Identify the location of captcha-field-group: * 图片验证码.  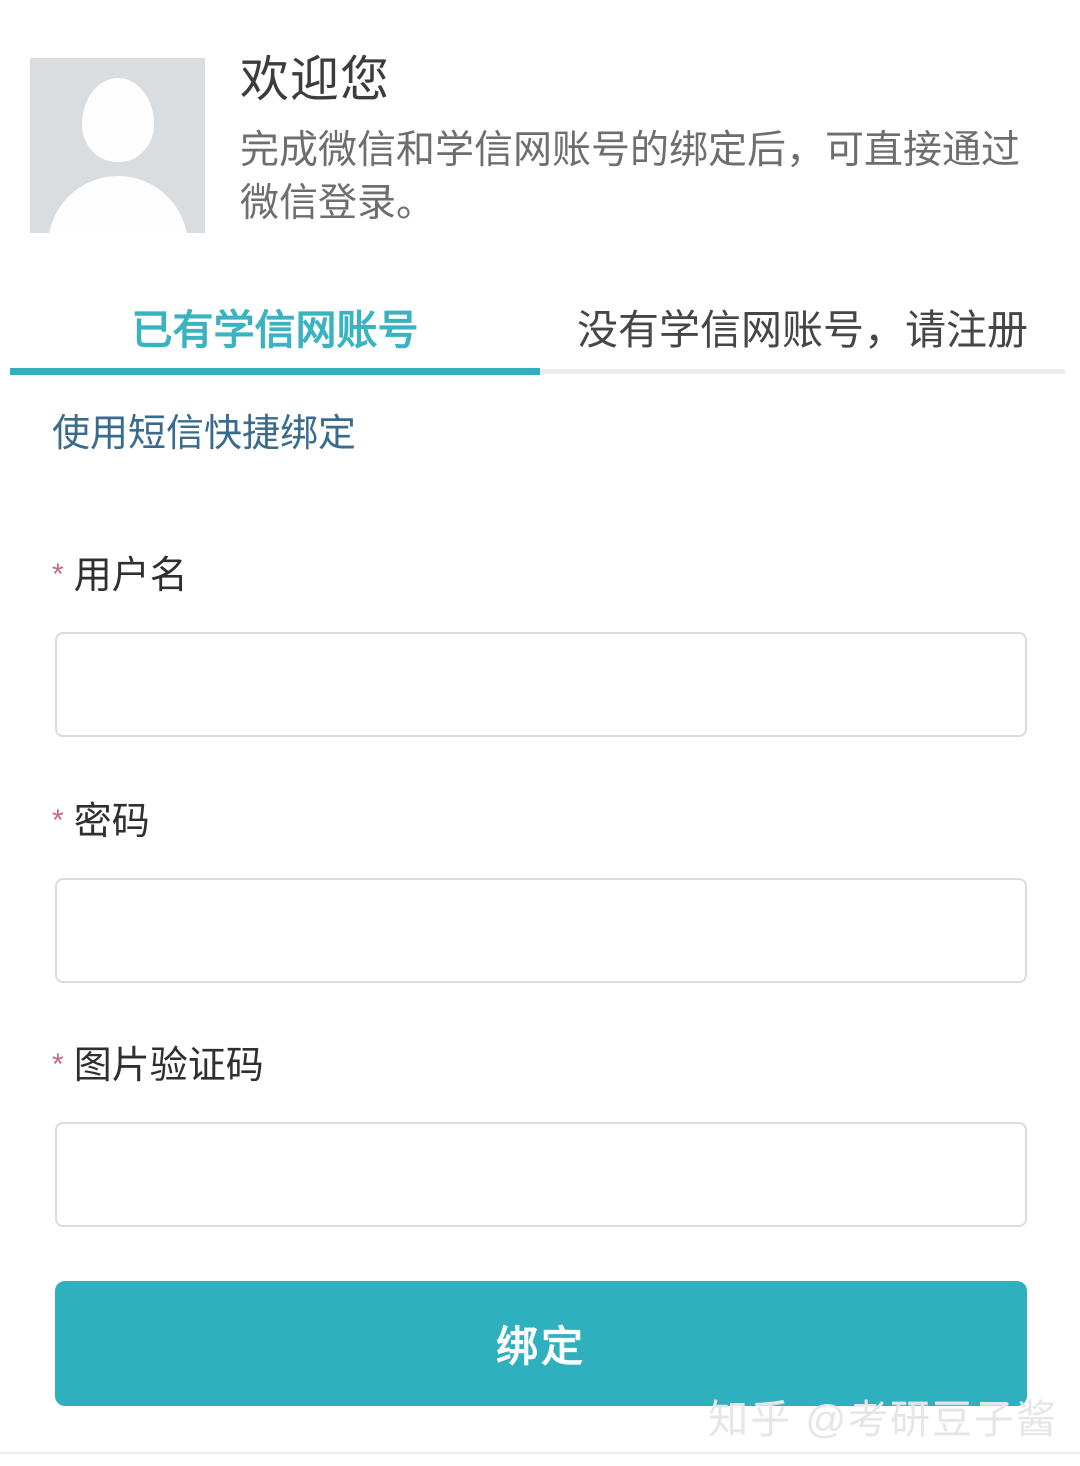
(540, 1137).